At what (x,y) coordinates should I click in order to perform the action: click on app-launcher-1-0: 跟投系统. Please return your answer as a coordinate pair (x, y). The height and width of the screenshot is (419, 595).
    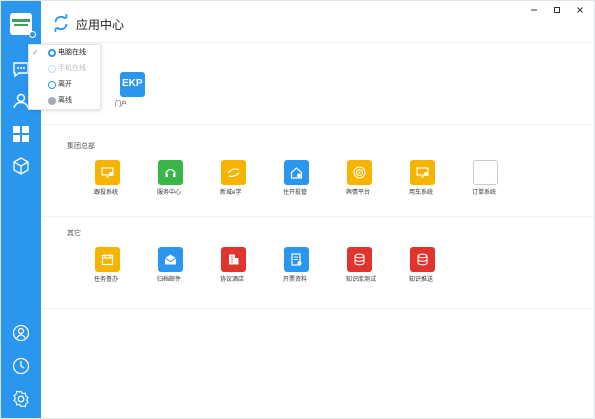
    Looking at the image, I should click on (119, 179).